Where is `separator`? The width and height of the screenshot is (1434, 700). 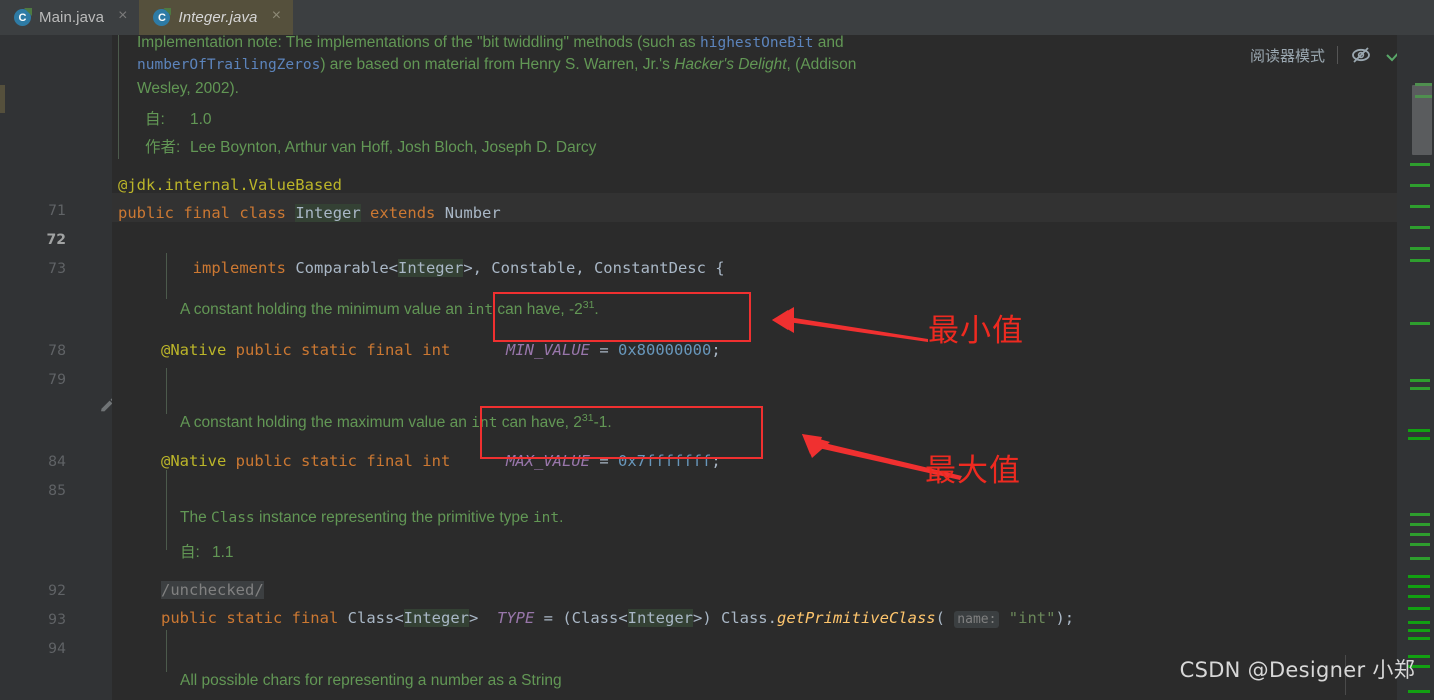 separator is located at coordinates (1337, 55).